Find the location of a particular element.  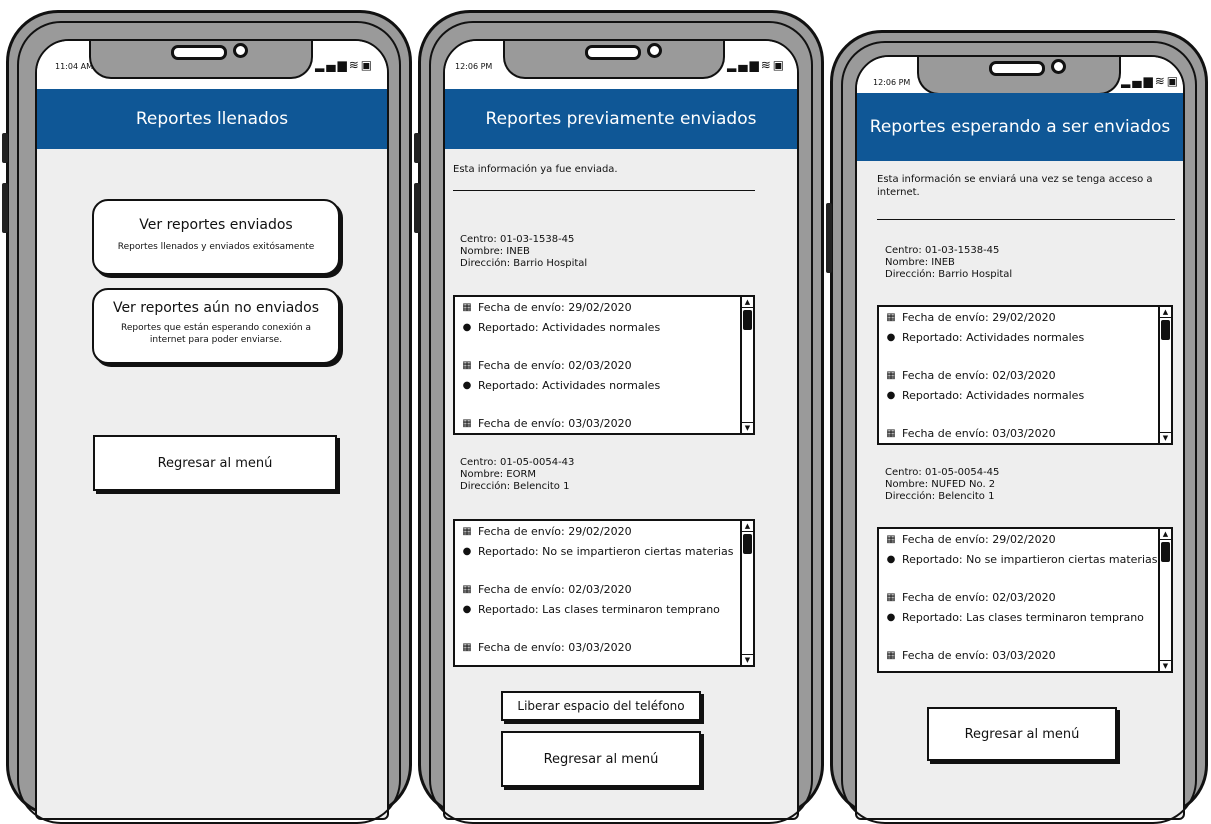

page-title: Reportes previamente enviados is located at coordinates (621, 119).